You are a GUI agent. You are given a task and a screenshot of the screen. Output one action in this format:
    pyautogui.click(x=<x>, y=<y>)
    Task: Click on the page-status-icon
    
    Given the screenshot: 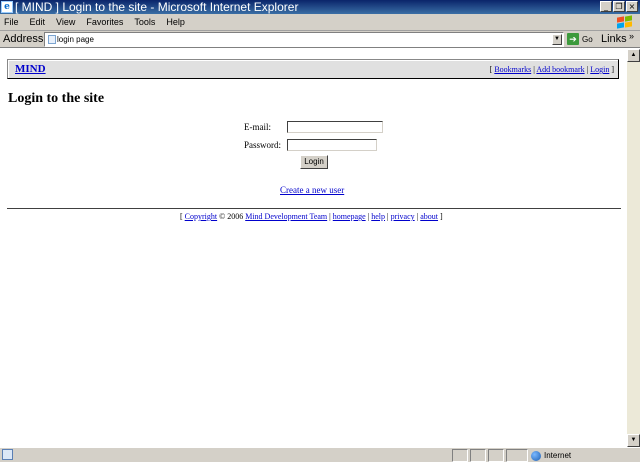 What is the action you would take?
    pyautogui.click(x=7, y=454)
    